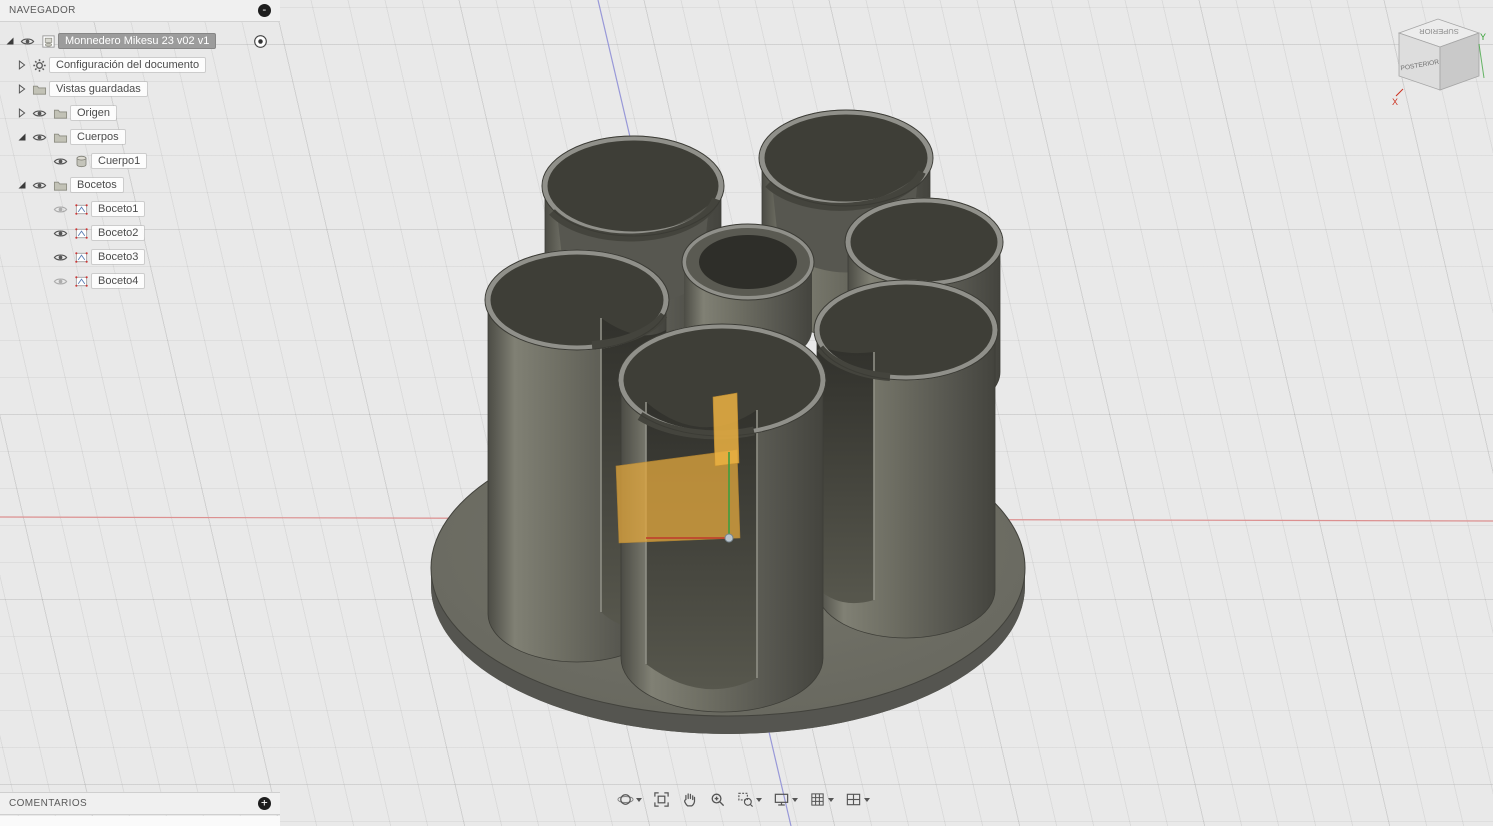 This screenshot has width=1493, height=826. Describe the element at coordinates (140, 113) in the screenshot. I see `tree-row-origin: Origen` at that location.